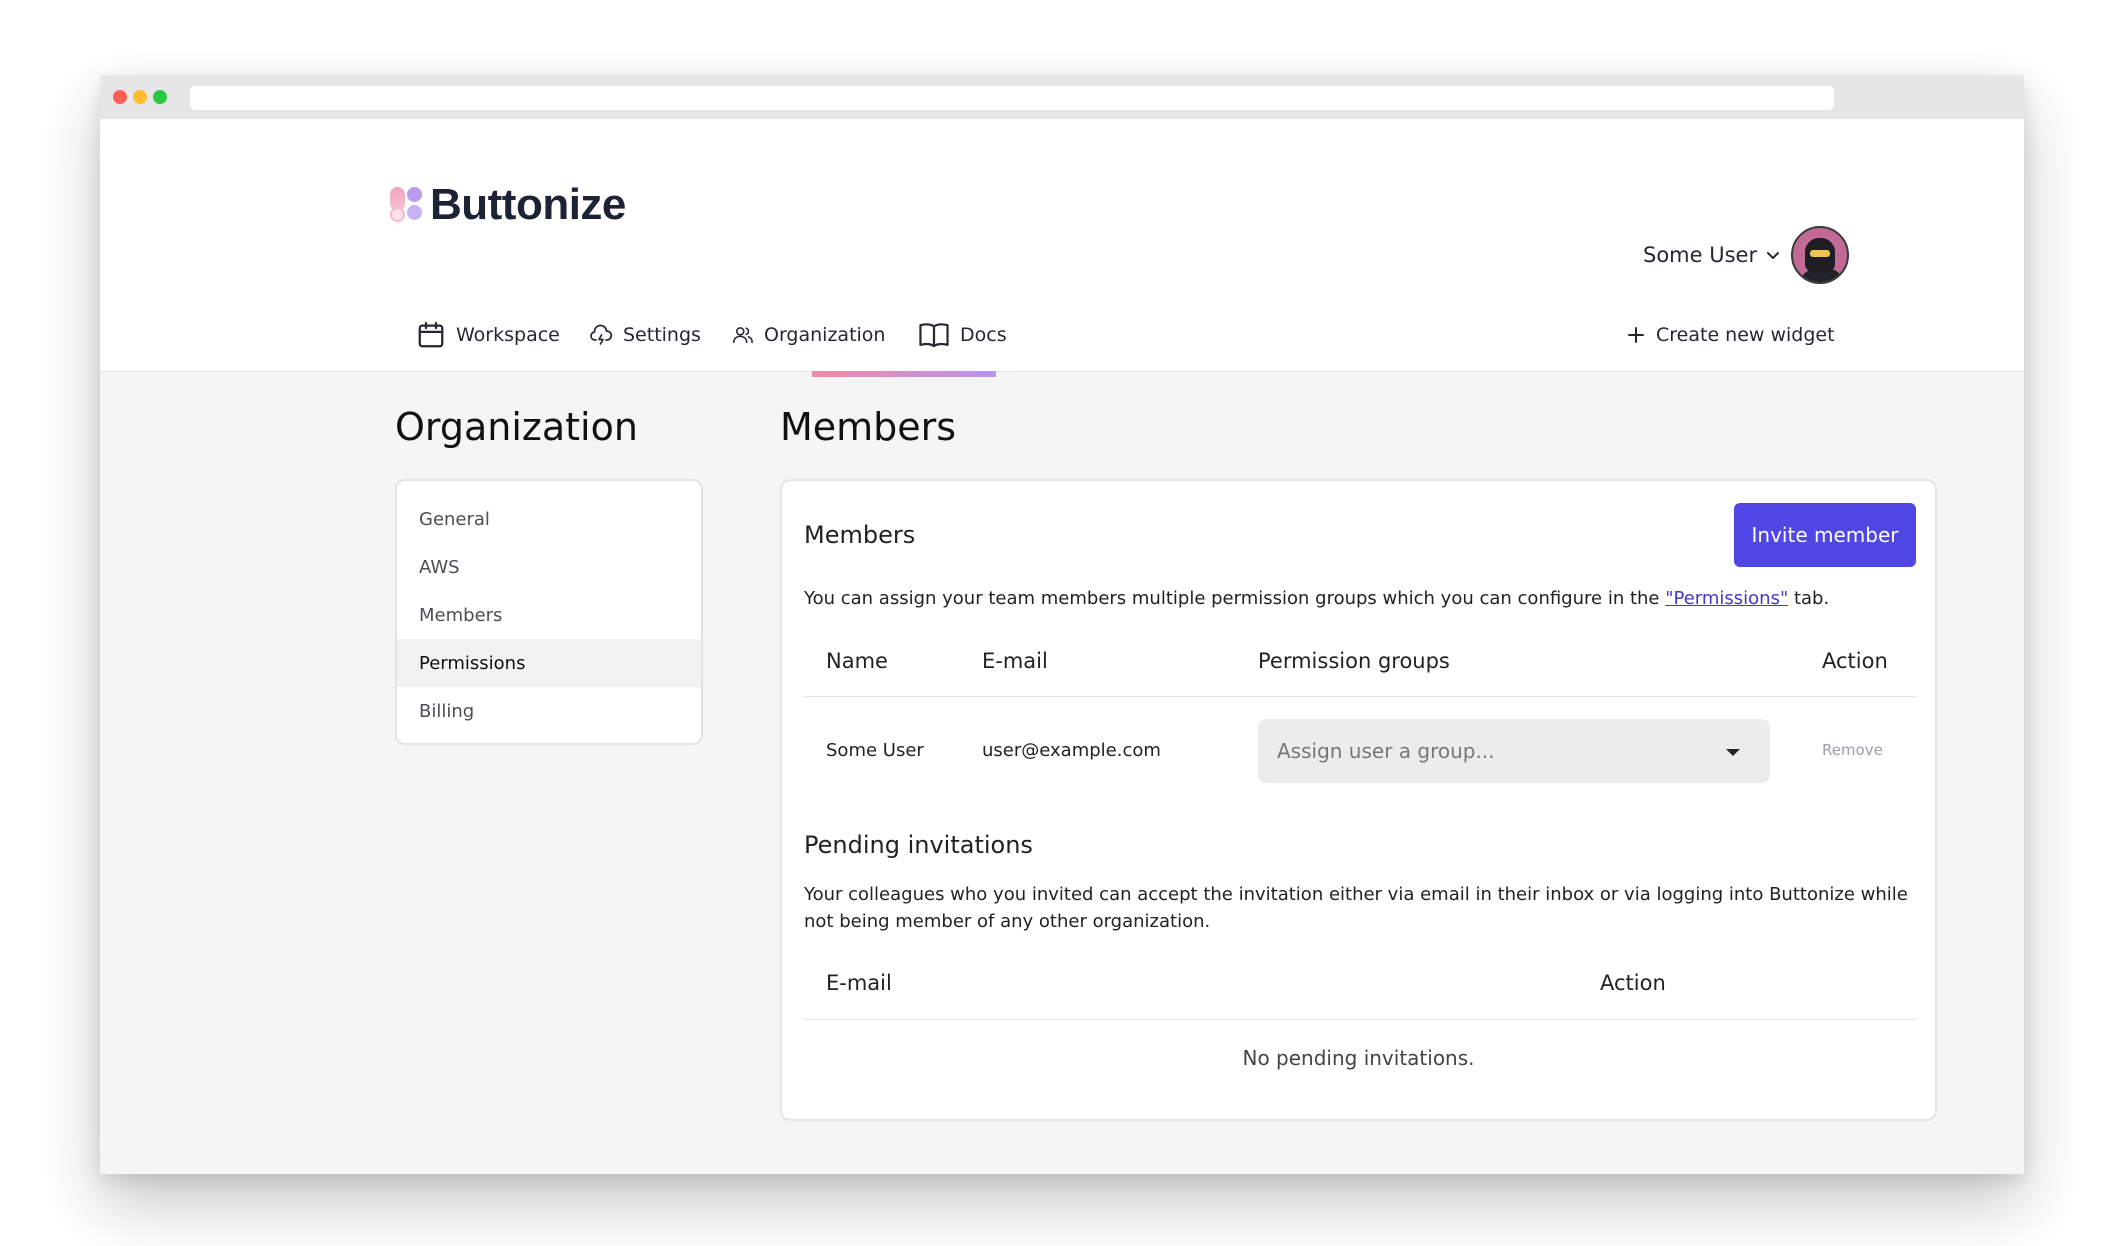 The image size is (2120, 1246). Describe the element at coordinates (662, 335) in the screenshot. I see `nav-item-label: Settings` at that location.